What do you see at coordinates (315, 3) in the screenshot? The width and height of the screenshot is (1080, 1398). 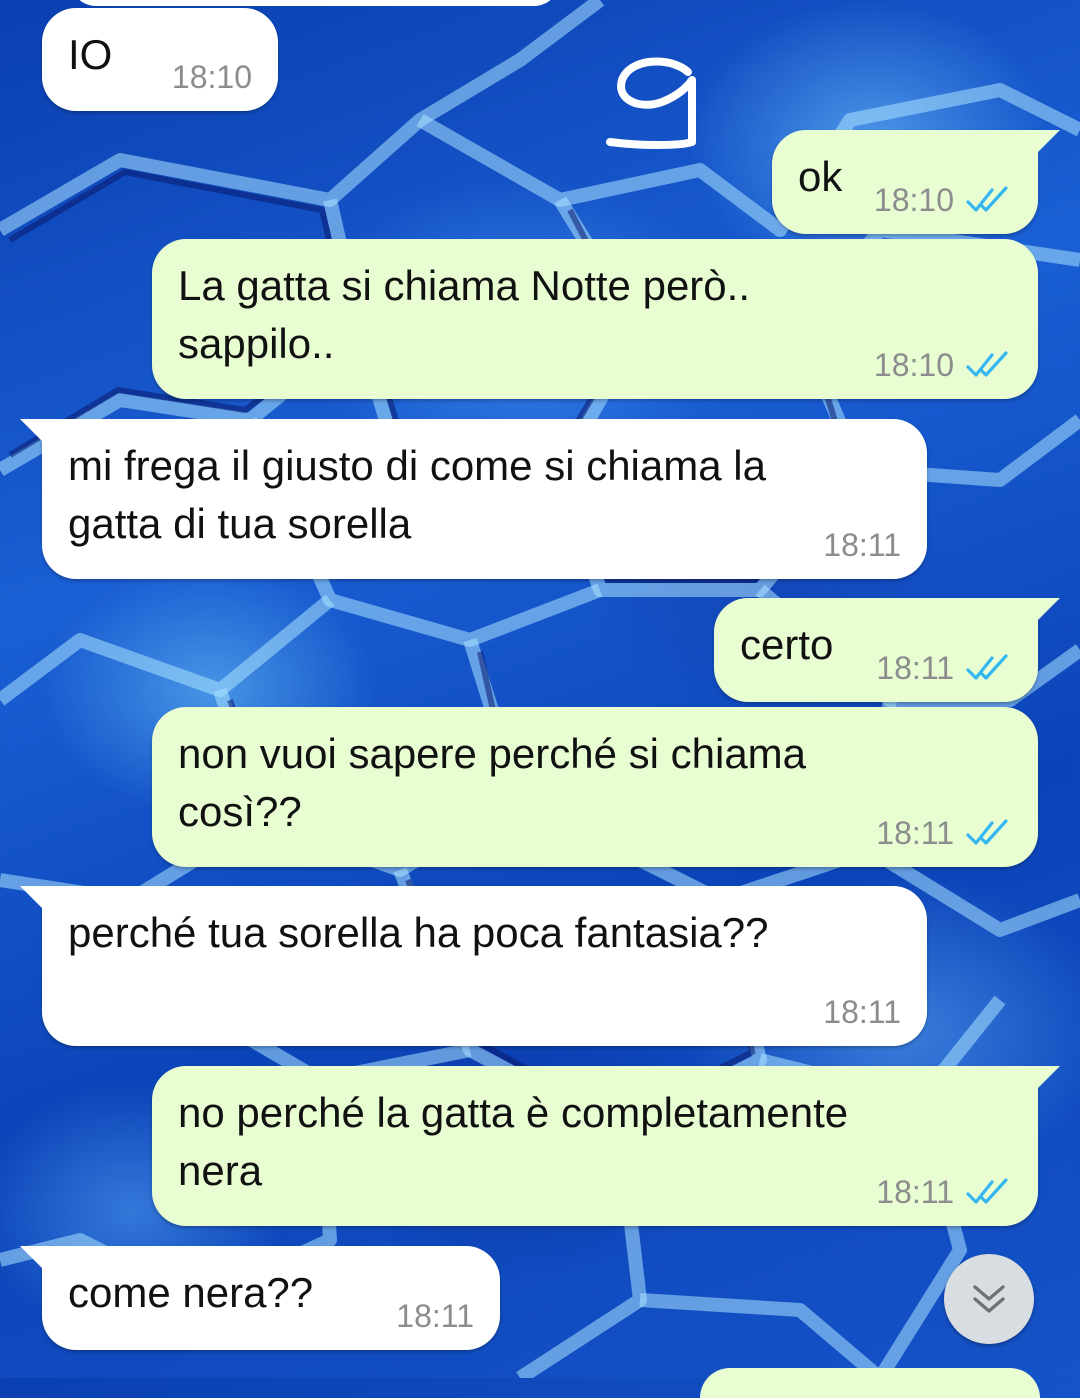 I see `previous-message-edge` at bounding box center [315, 3].